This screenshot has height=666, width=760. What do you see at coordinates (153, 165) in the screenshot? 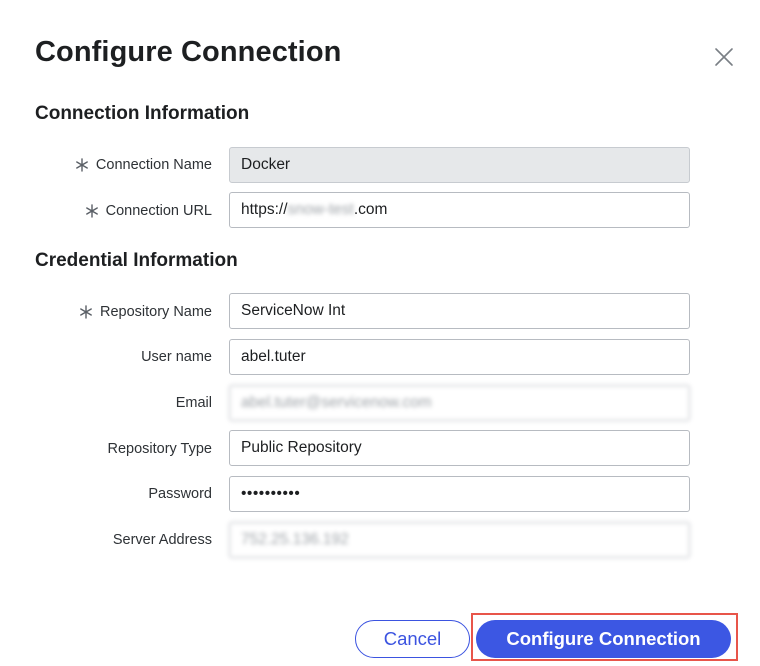
I see `connection-name-label-text: Connection Name` at bounding box center [153, 165].